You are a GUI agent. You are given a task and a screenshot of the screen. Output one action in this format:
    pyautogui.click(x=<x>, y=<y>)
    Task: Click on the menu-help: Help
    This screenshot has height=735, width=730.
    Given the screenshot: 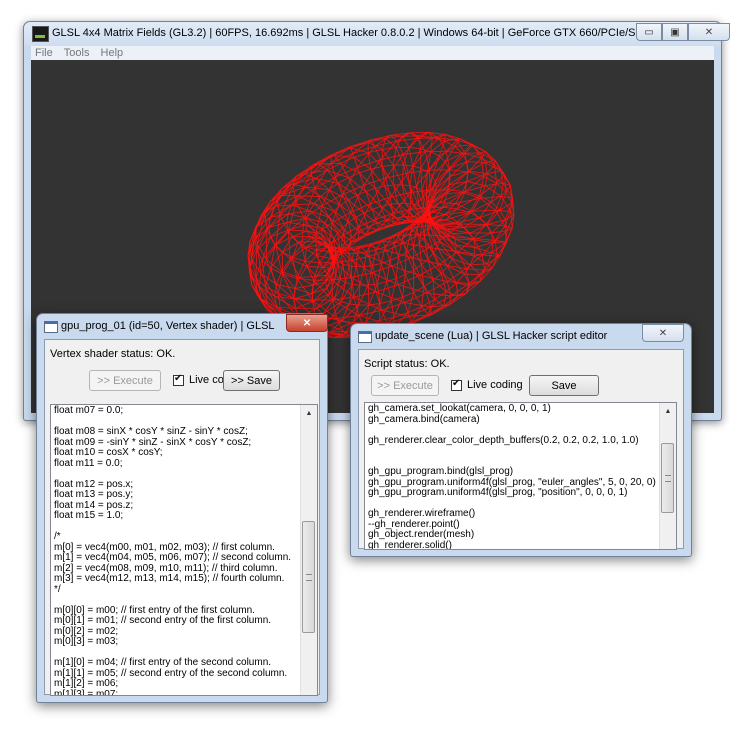 What is the action you would take?
    pyautogui.click(x=112, y=53)
    